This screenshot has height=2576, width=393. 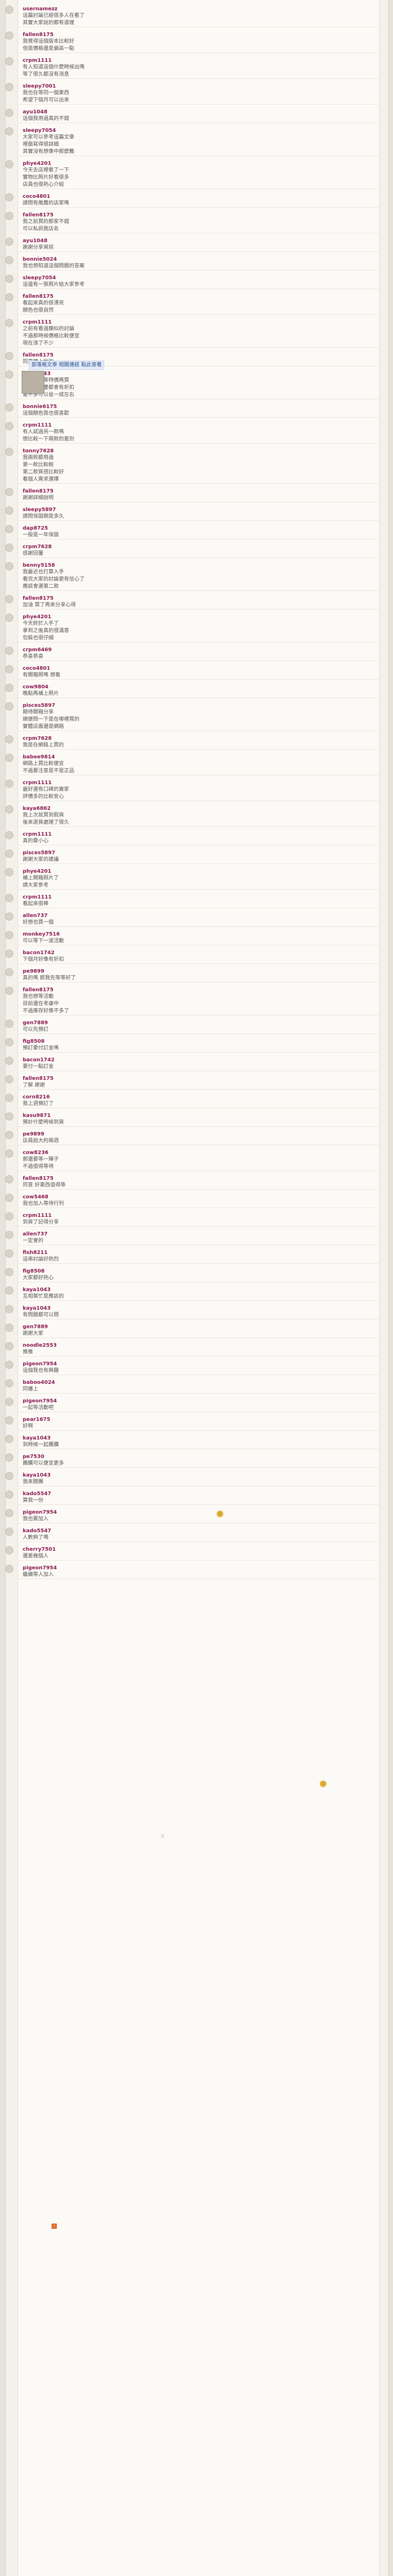 What do you see at coordinates (198, 1197) in the screenshot?
I see `comment-username: cow5468` at bounding box center [198, 1197].